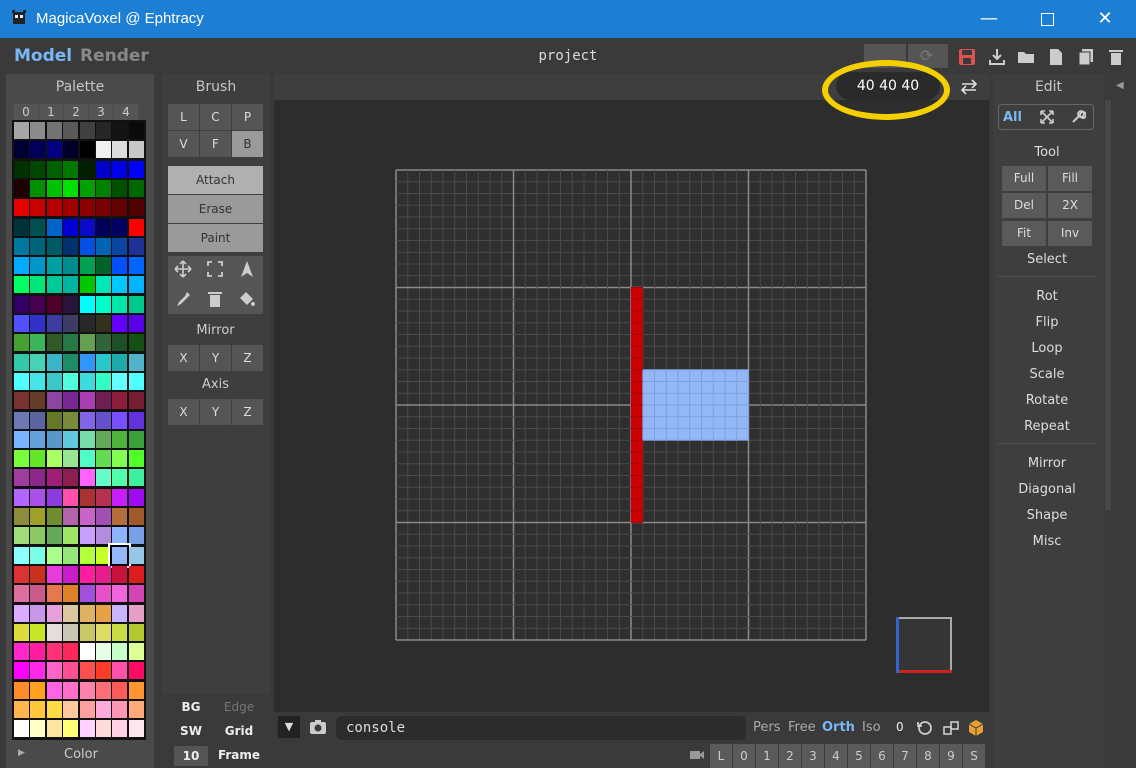  I want to click on console-input: console, so click(541, 728).